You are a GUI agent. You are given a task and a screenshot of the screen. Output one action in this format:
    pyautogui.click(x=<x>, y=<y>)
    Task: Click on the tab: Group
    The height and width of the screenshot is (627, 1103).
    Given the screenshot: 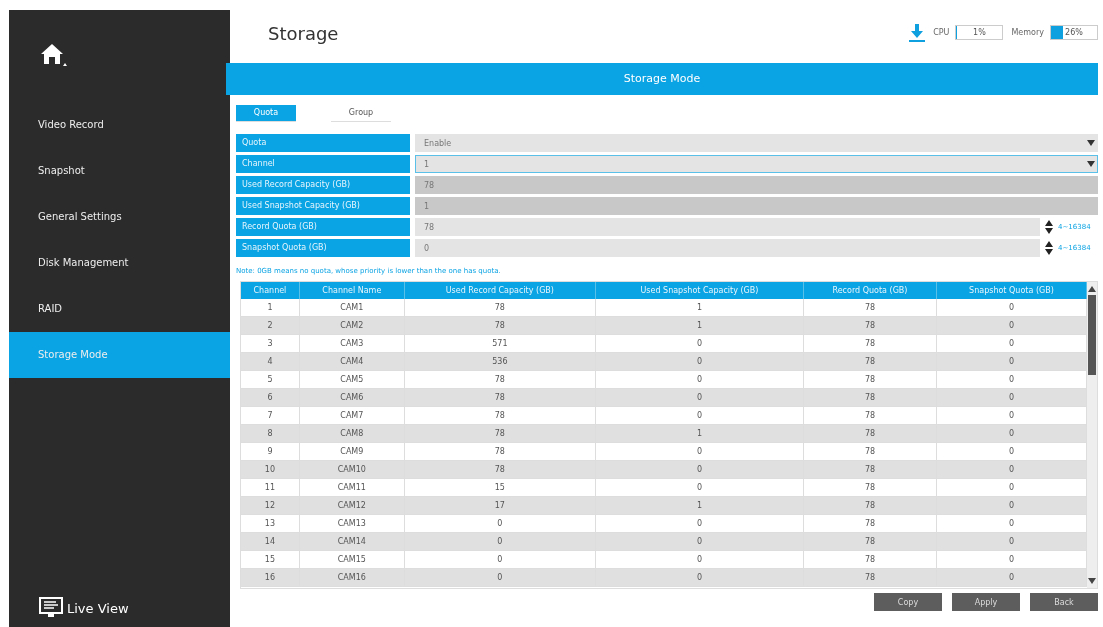 What is the action you would take?
    pyautogui.click(x=361, y=113)
    